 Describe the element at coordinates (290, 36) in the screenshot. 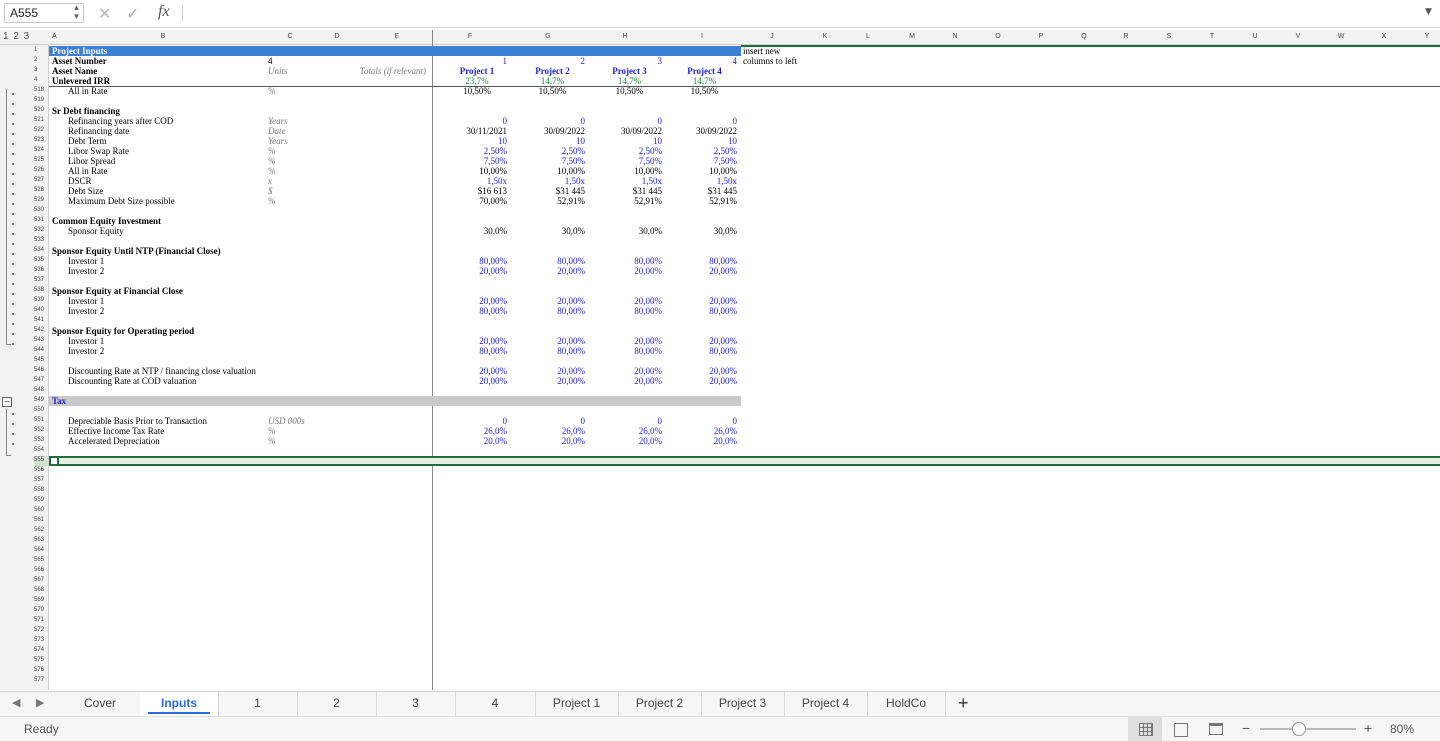

I see `column-header-c: C` at that location.